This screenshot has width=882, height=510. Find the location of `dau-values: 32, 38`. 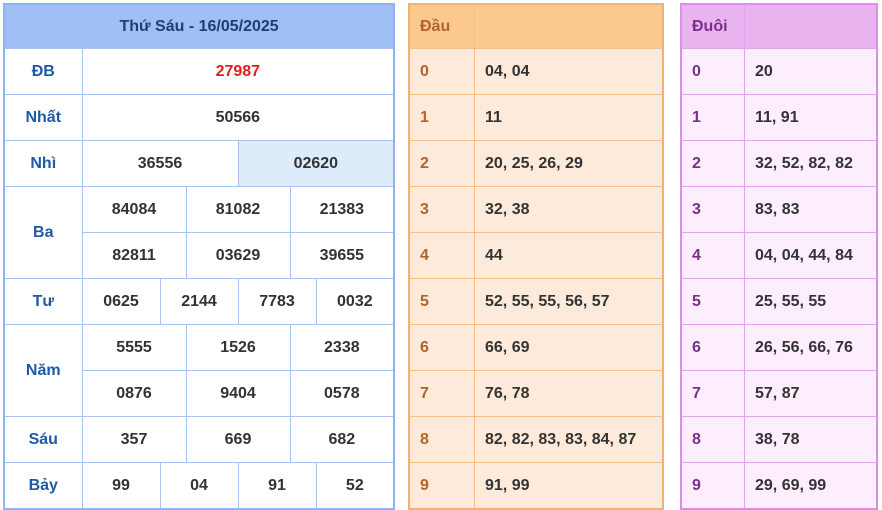

dau-values: 32, 38 is located at coordinates (569, 209).